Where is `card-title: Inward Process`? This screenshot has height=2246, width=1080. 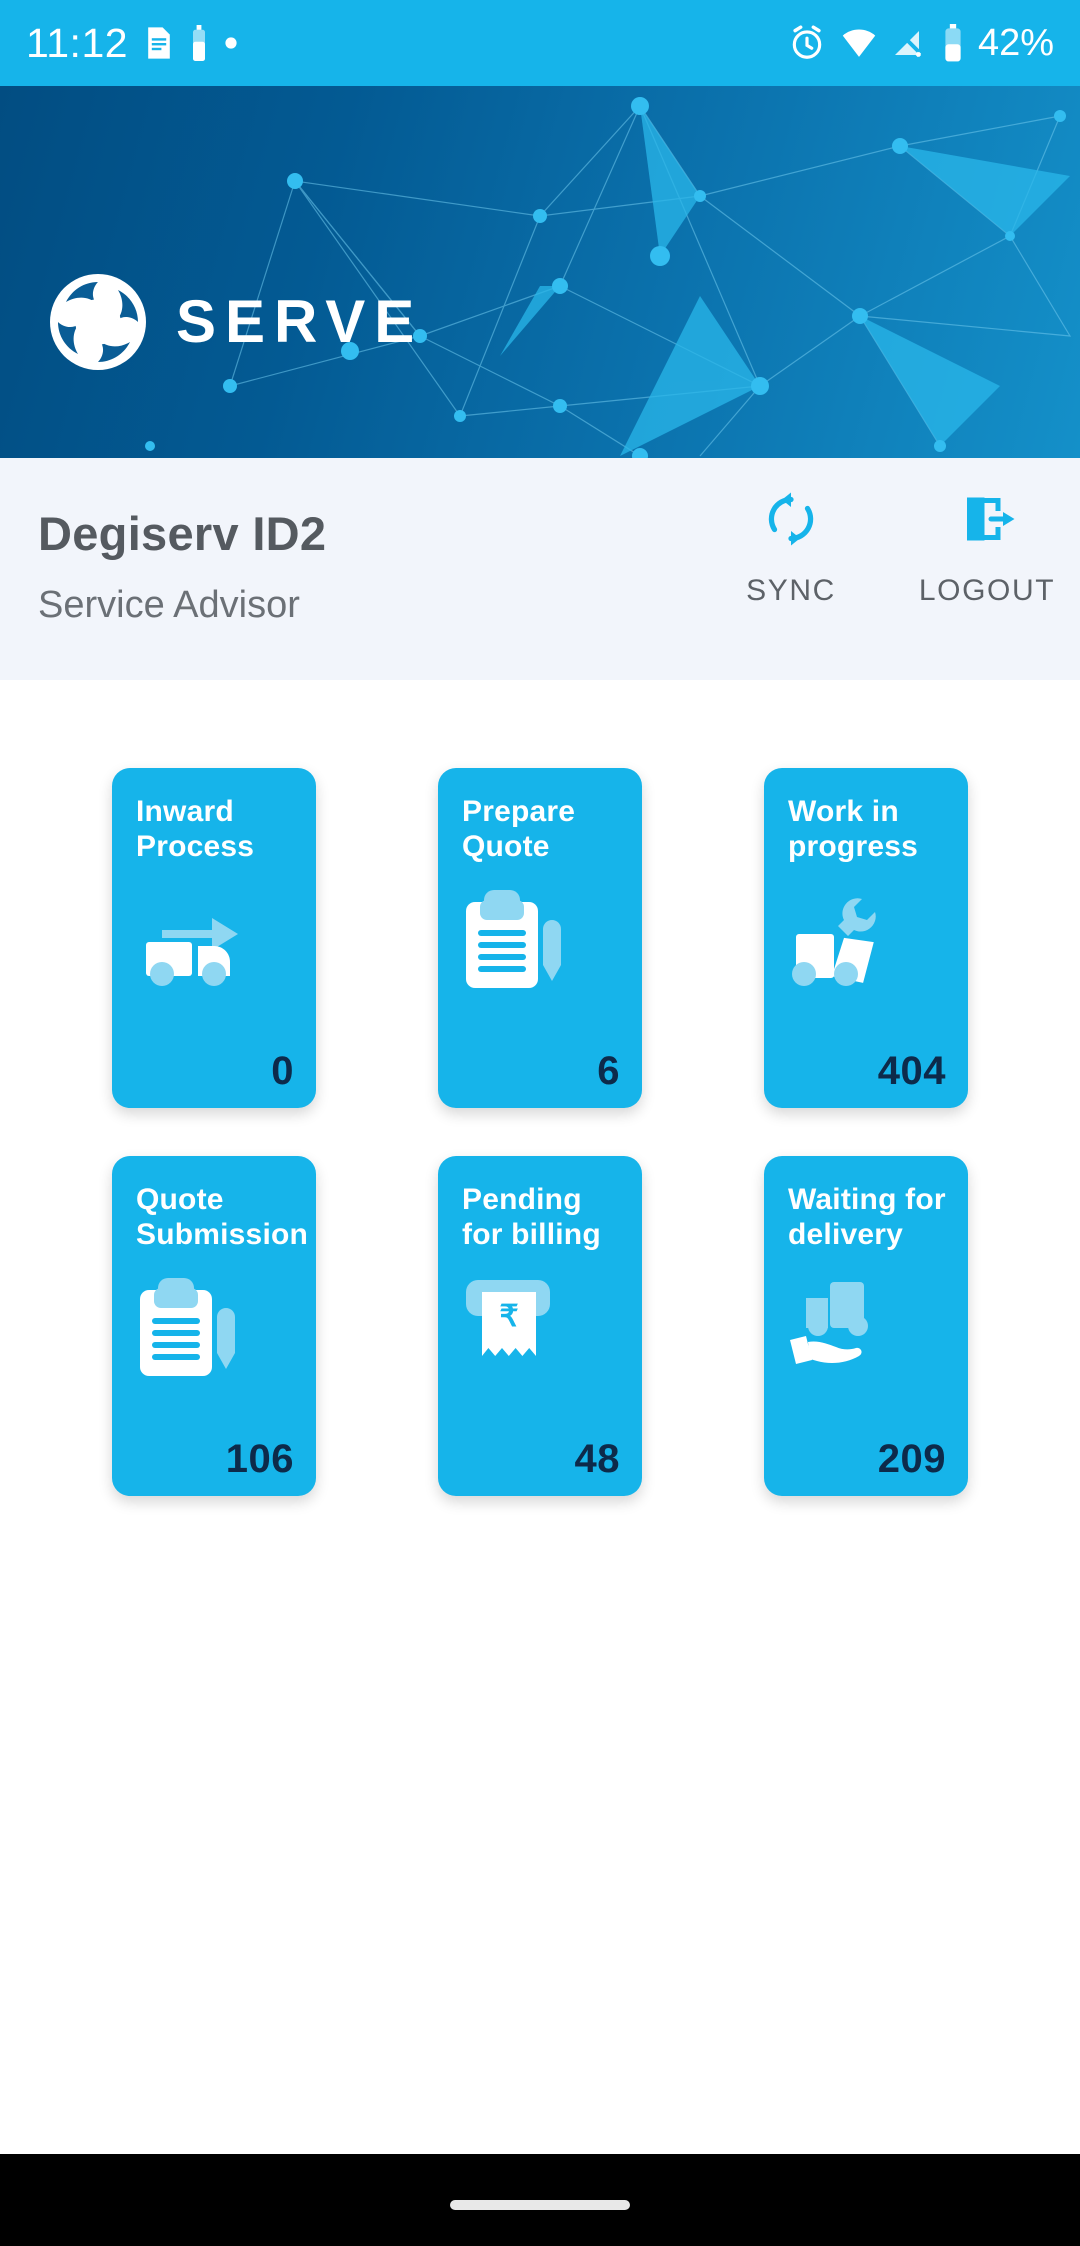 card-title: Inward Process is located at coordinates (215, 829).